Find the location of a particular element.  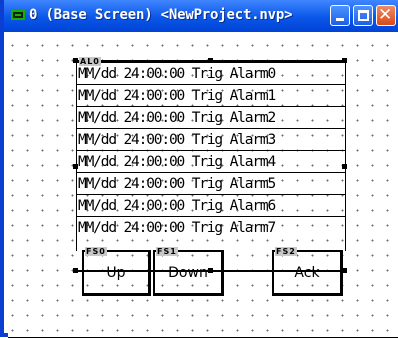

alarm-row-text: MM/dd 24:00:00 Trig Alarm2 is located at coordinates (177, 118).